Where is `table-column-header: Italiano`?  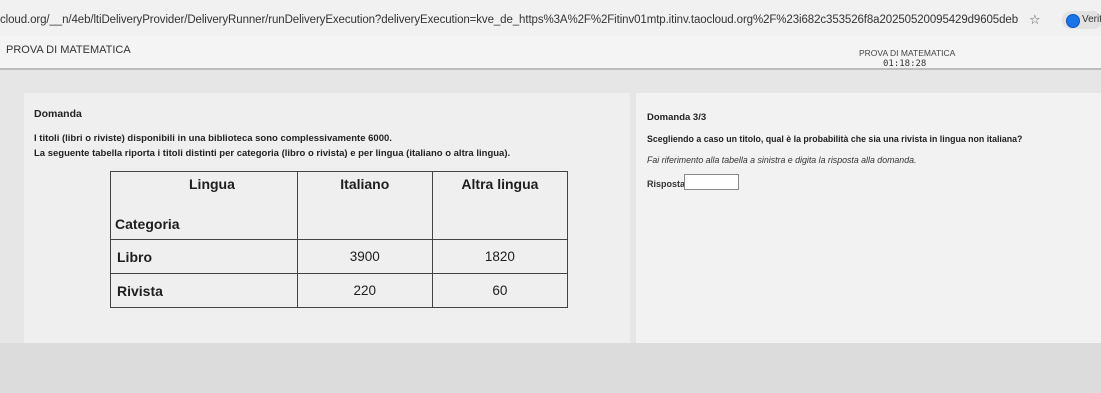 table-column-header: Italiano is located at coordinates (364, 205).